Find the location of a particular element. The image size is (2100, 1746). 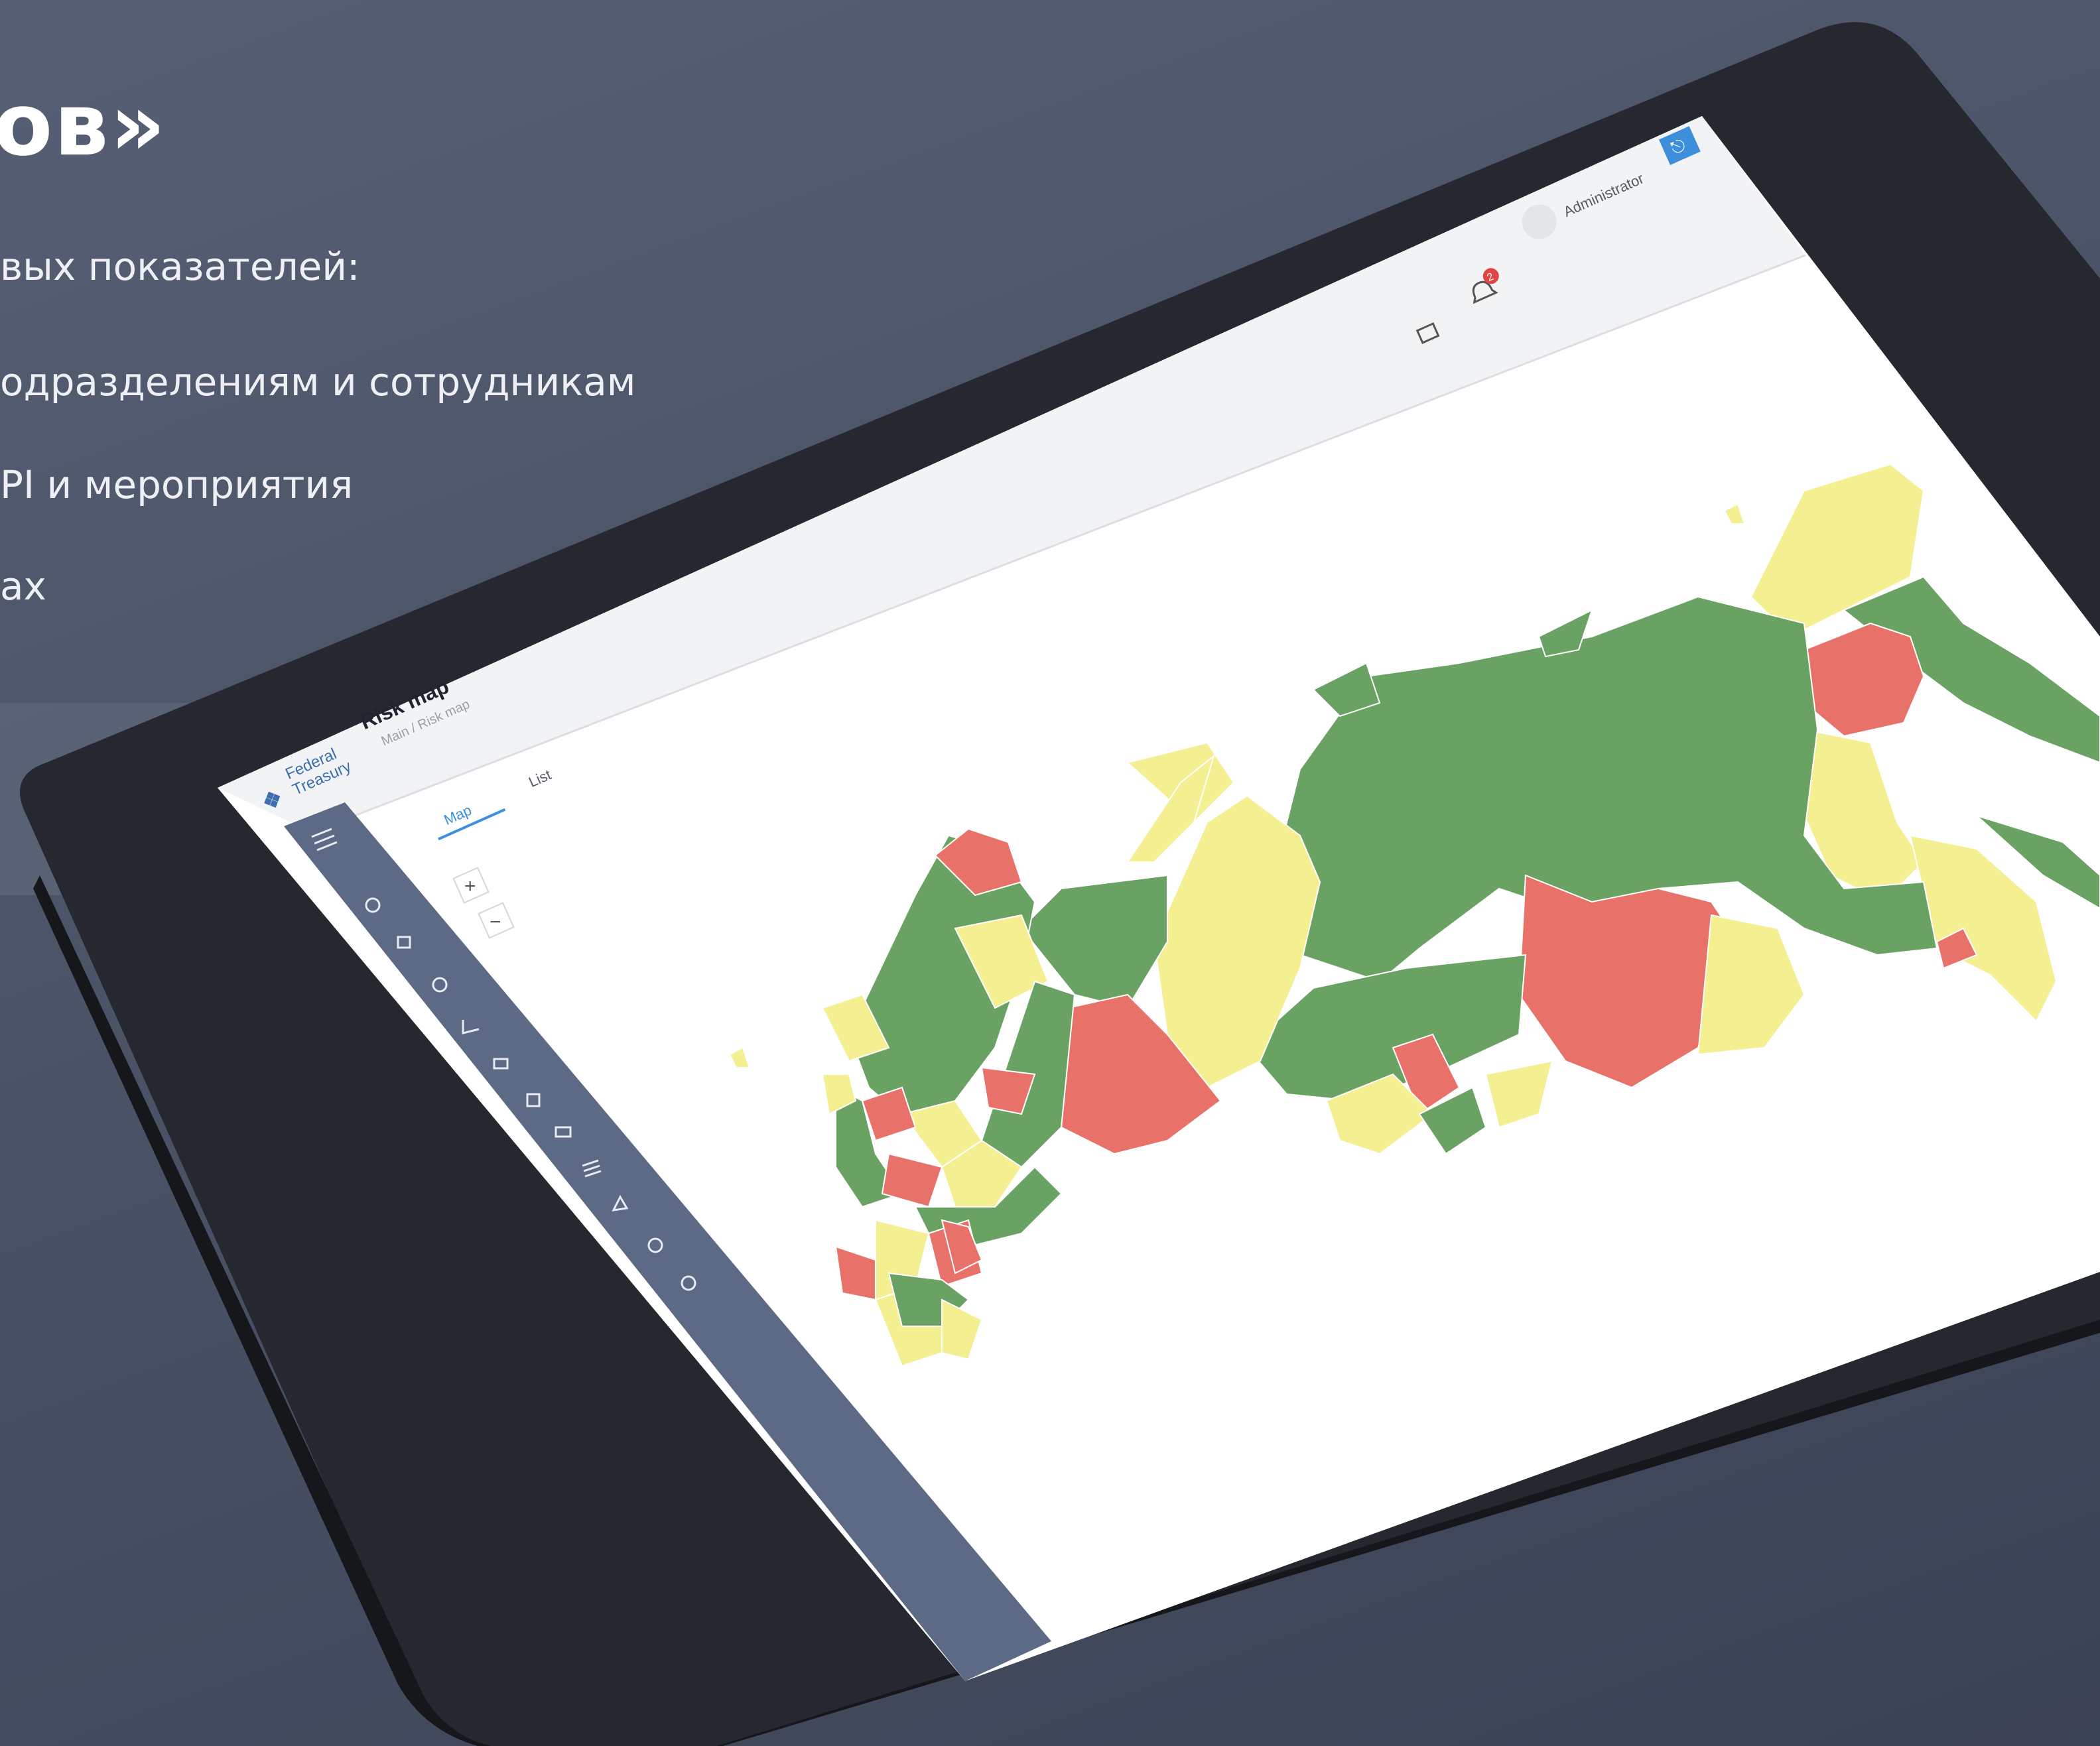

zoom-out-icon: − is located at coordinates (495, 922).